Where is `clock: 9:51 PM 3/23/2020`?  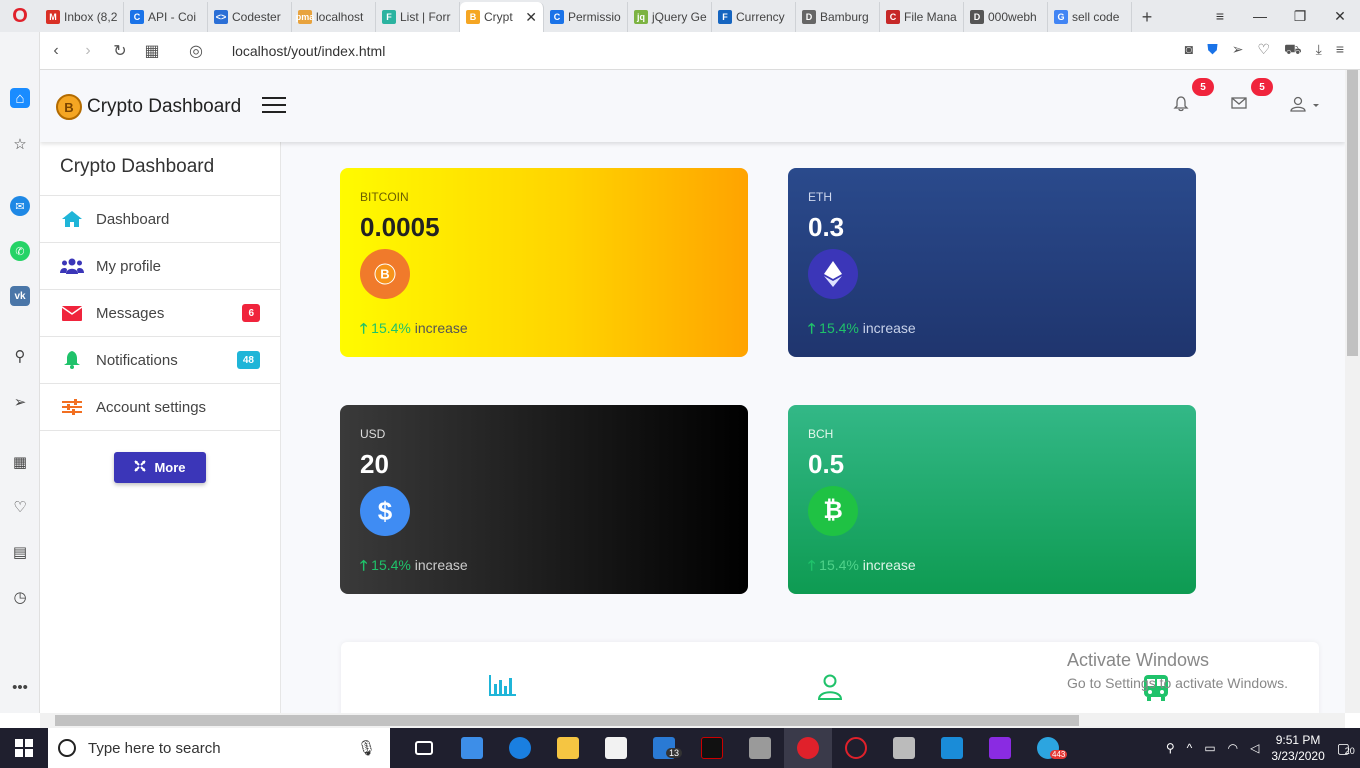
clock: 9:51 PM 3/23/2020 is located at coordinates (1297, 748).